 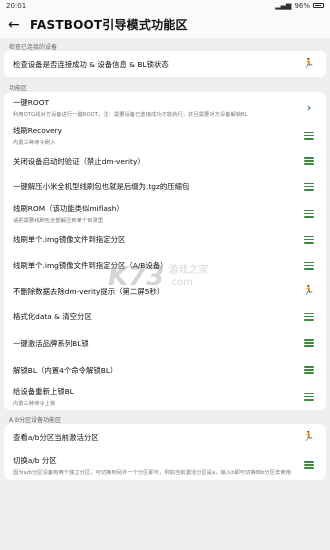 What do you see at coordinates (33, 47) in the screenshot?
I see `section-detect-label: 检查已连接的设备` at bounding box center [33, 47].